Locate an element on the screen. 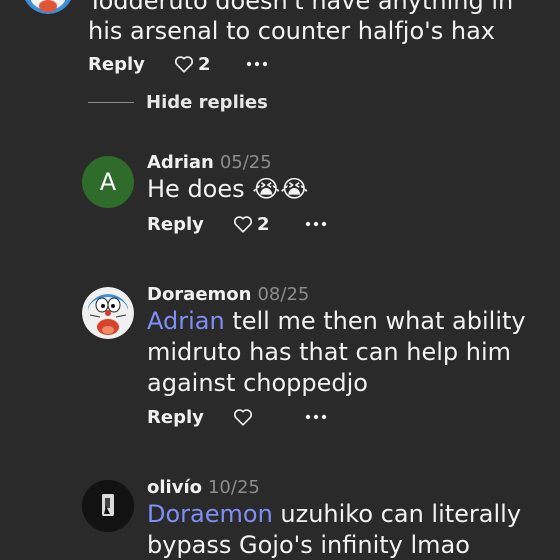  comment-text-line3: against choppedjo is located at coordinates (257, 383).